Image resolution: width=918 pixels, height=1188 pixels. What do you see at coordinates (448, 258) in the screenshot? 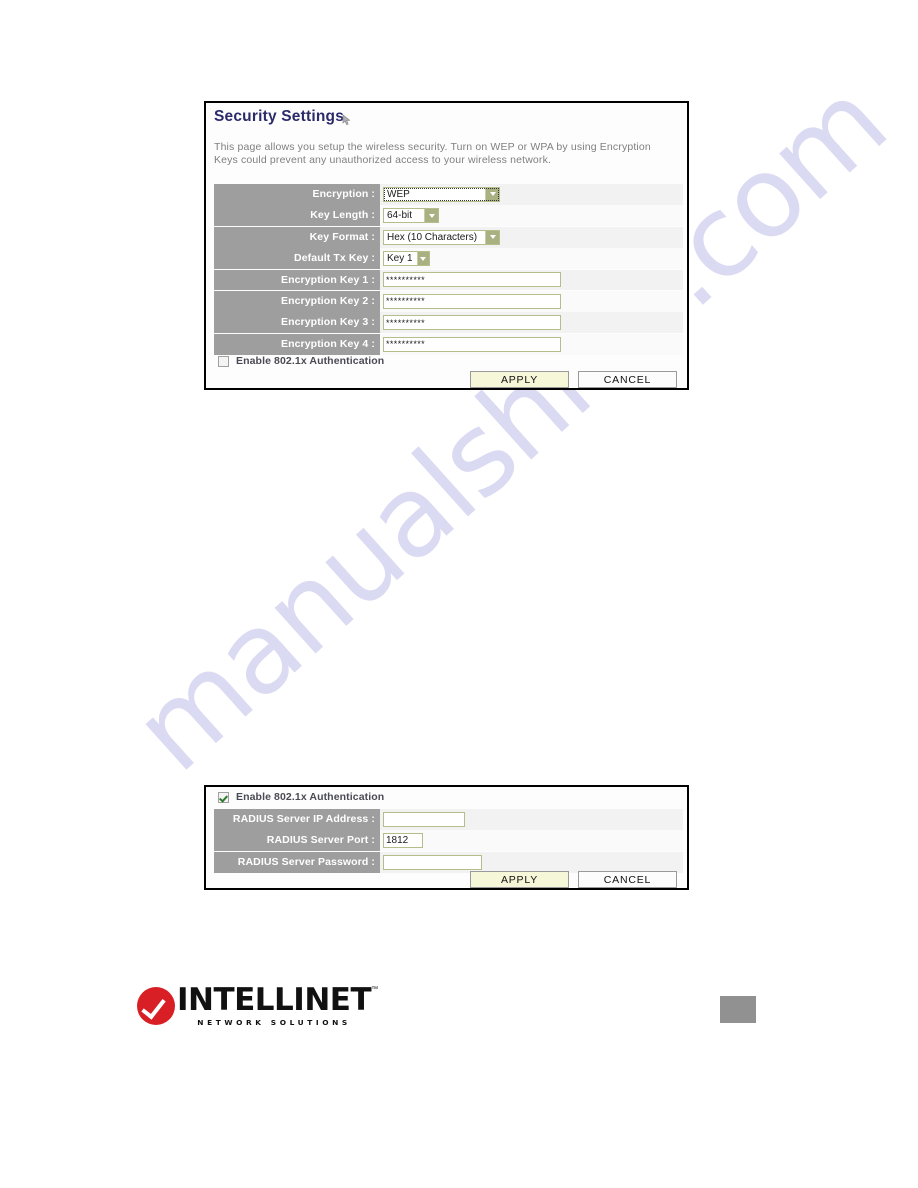
I see `form-row-default-tx-key: Default Tx Key : Key 1` at bounding box center [448, 258].